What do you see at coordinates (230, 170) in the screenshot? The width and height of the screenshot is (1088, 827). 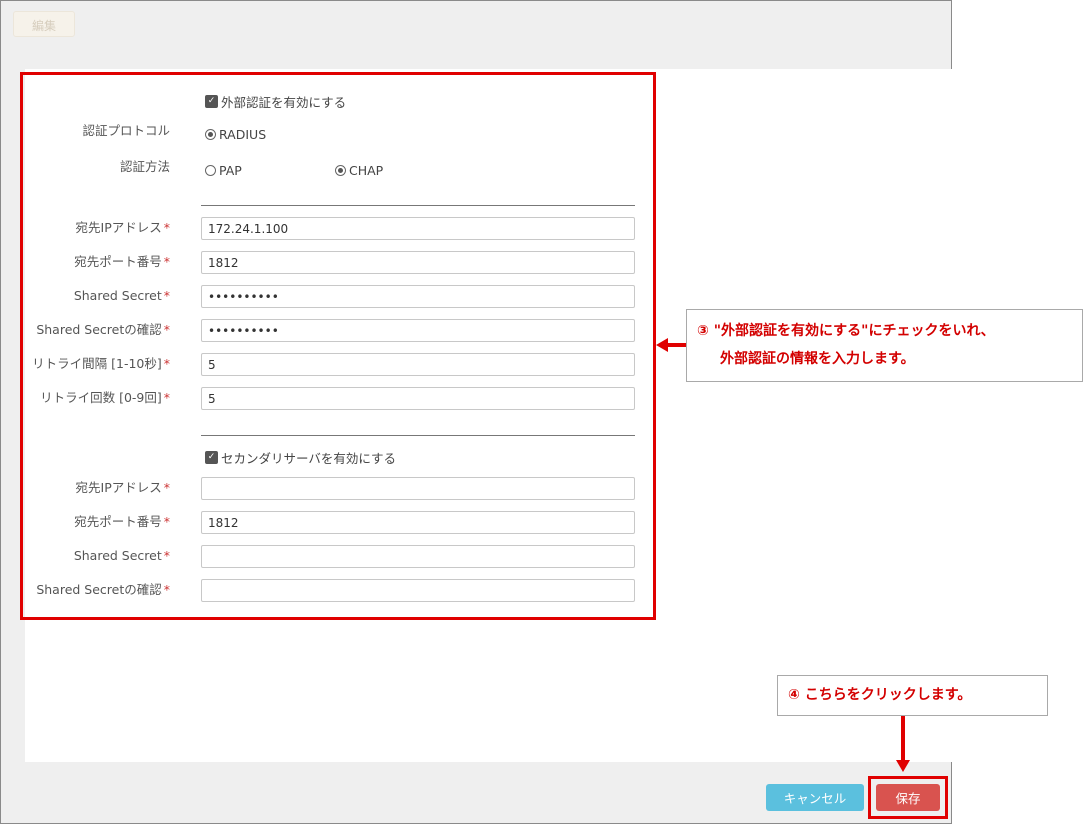 I see `radio-pap-label: PAP` at bounding box center [230, 170].